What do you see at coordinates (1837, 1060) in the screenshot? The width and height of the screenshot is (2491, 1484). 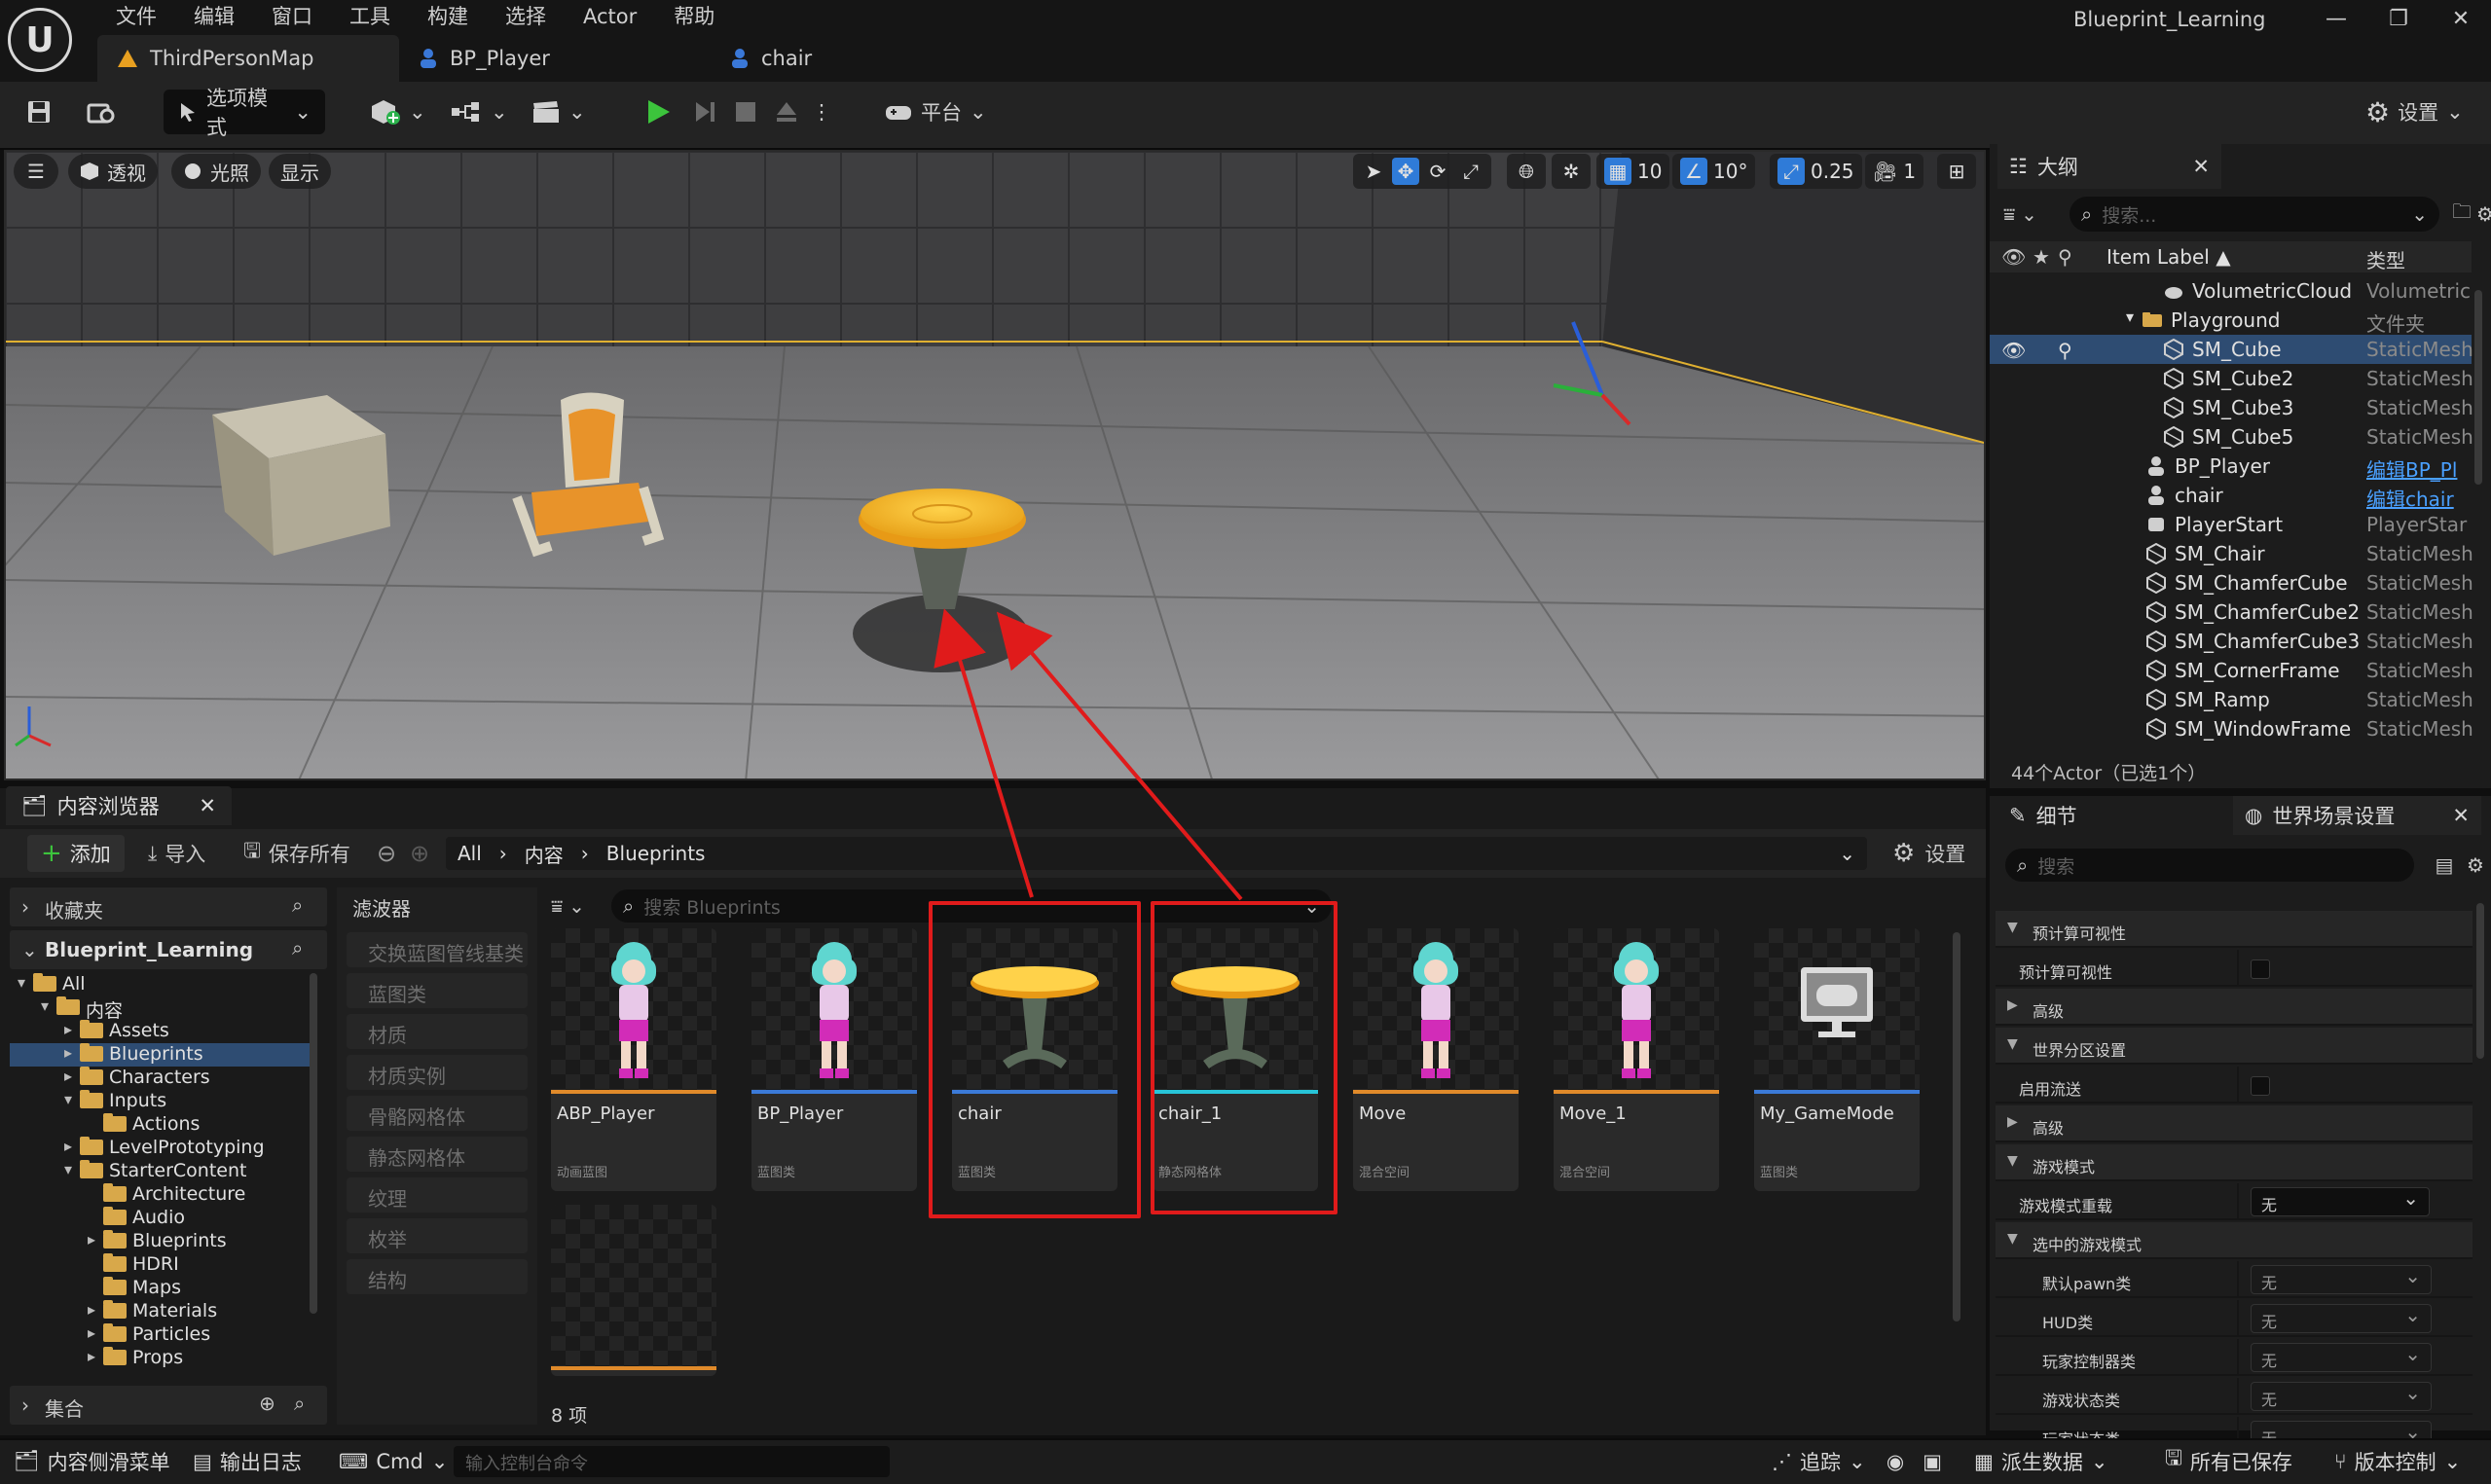 I see `asset-tile: My_GameMode 蓝图类` at bounding box center [1837, 1060].